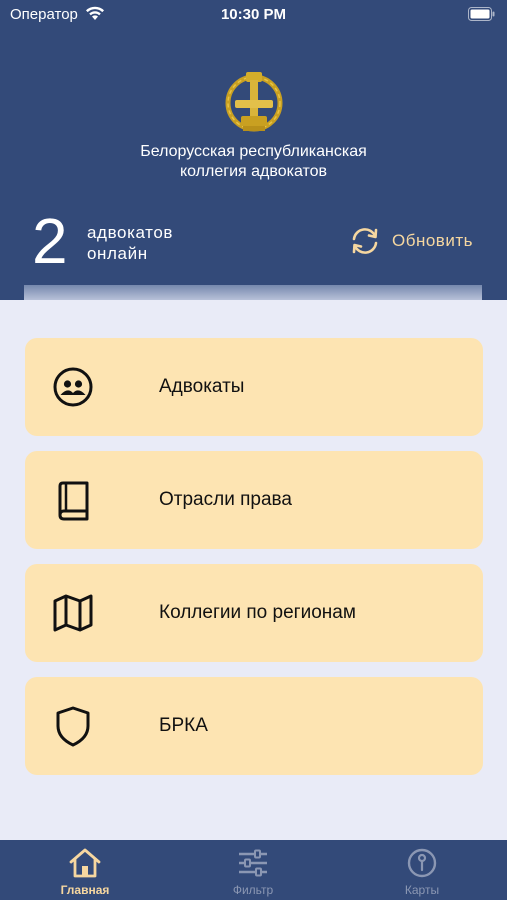  I want to click on filter-icon, so click(253, 863).